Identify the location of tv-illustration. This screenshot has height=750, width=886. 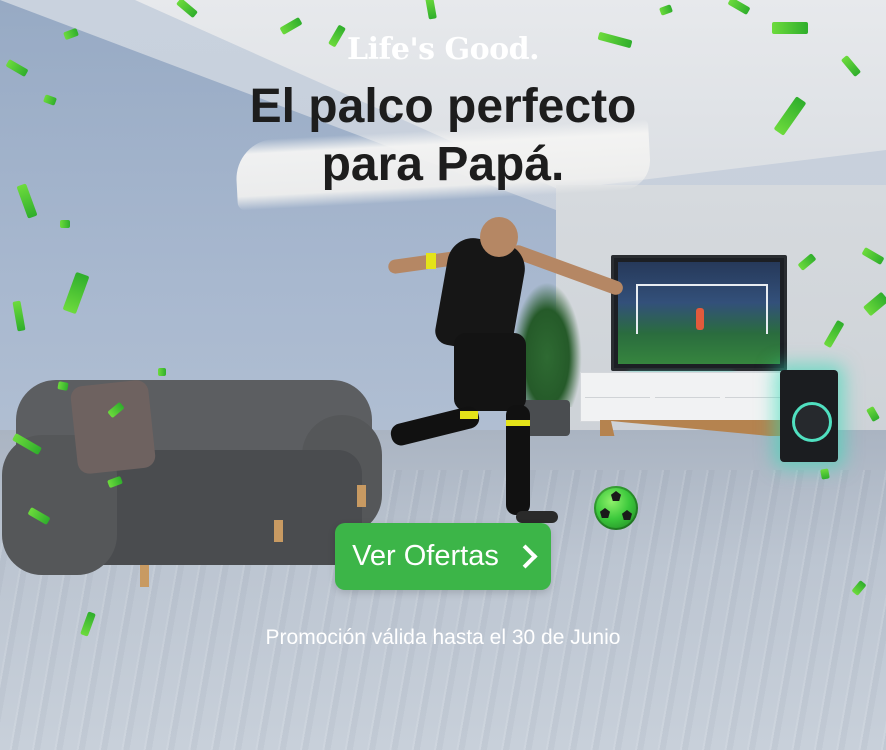
(699, 313).